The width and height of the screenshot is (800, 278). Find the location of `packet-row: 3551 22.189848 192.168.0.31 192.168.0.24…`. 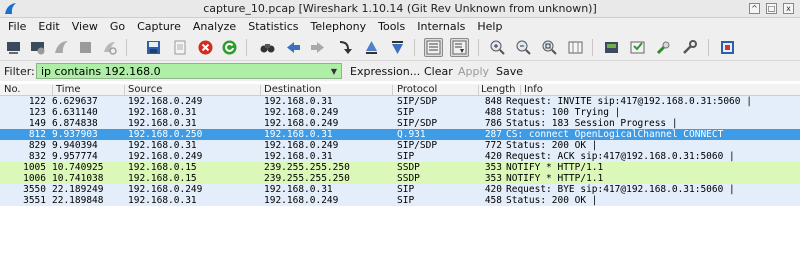

packet-row: 3551 22.189848 192.168.0.31 192.168.0.24… is located at coordinates (400, 200).